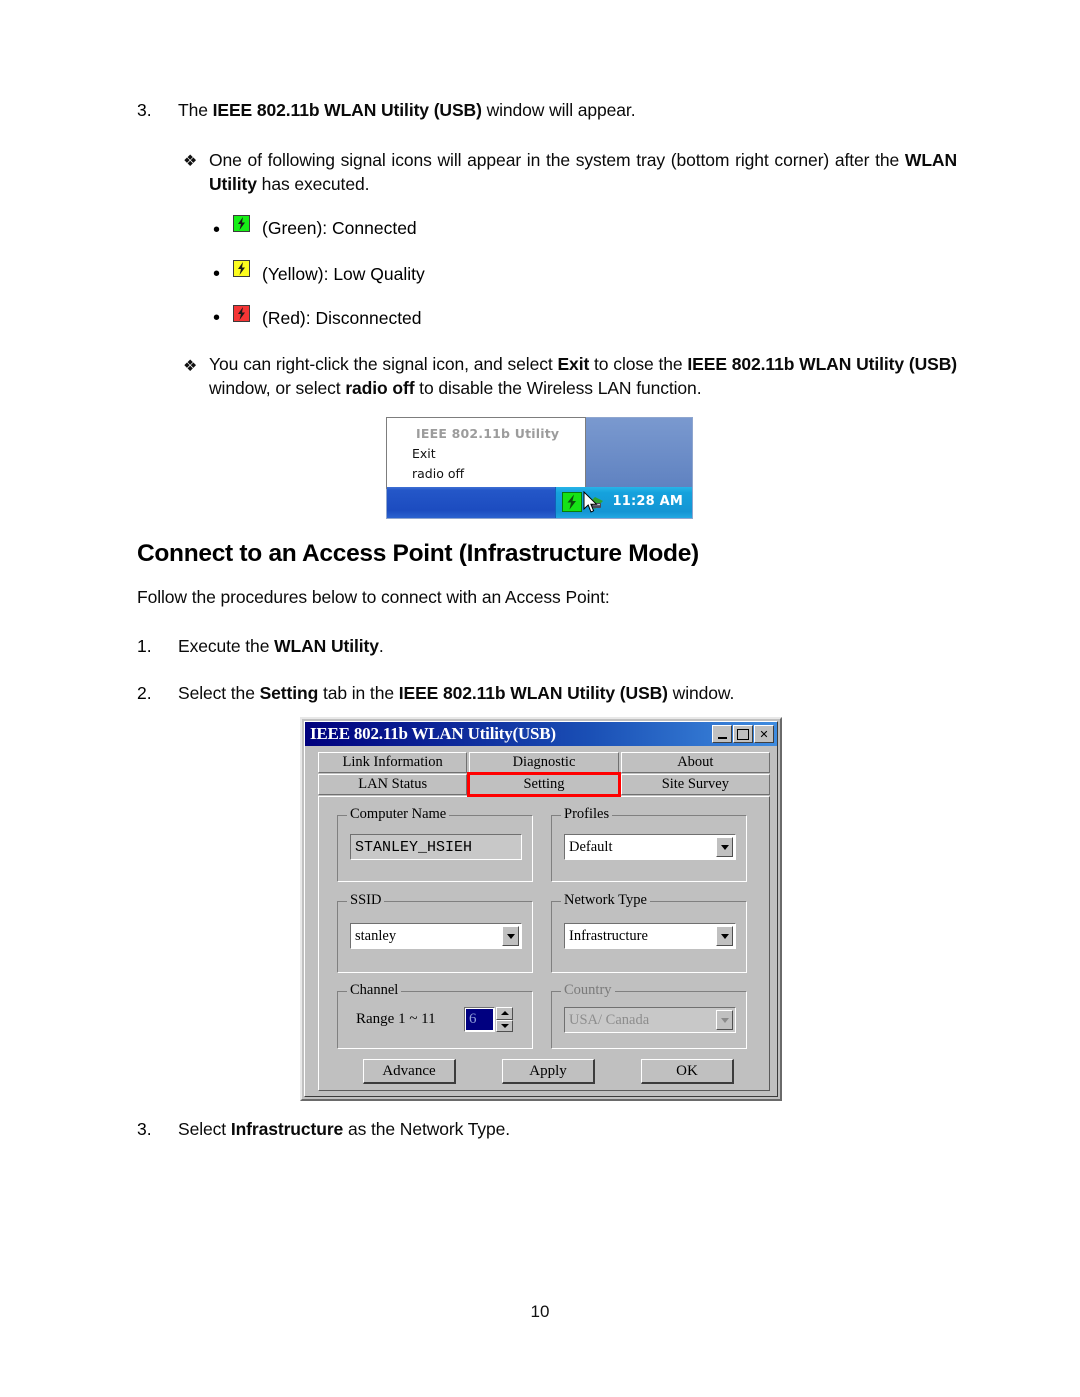 The image size is (1080, 1397). Describe the element at coordinates (539, 502) in the screenshot. I see `windows-taskbar: 11:28 AM` at that location.